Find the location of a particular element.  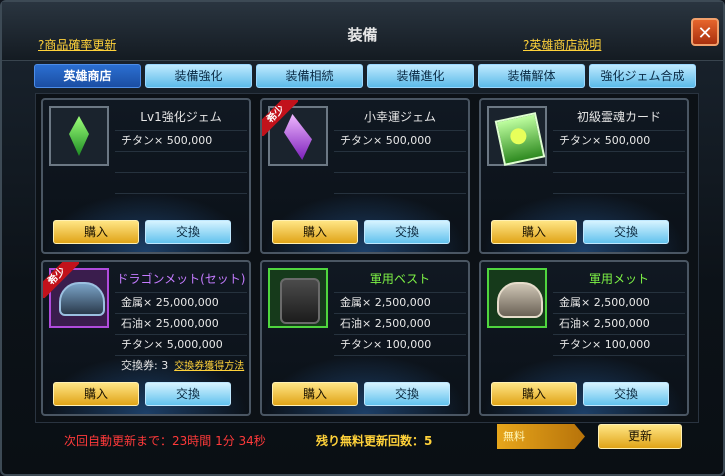

item-cost: チタン× 5,000,000 is located at coordinates (181, 344).